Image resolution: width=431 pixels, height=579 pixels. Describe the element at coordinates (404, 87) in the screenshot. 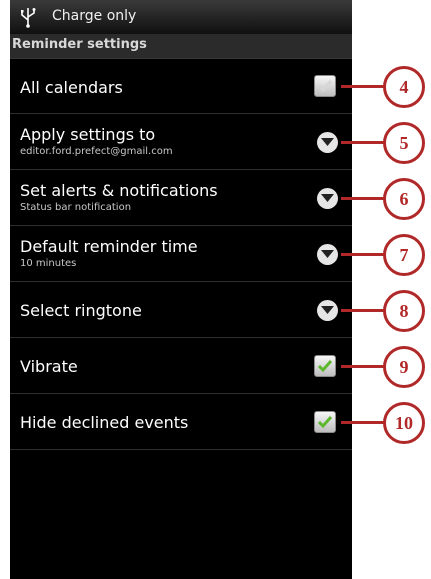

I see `callout-4: 4` at that location.